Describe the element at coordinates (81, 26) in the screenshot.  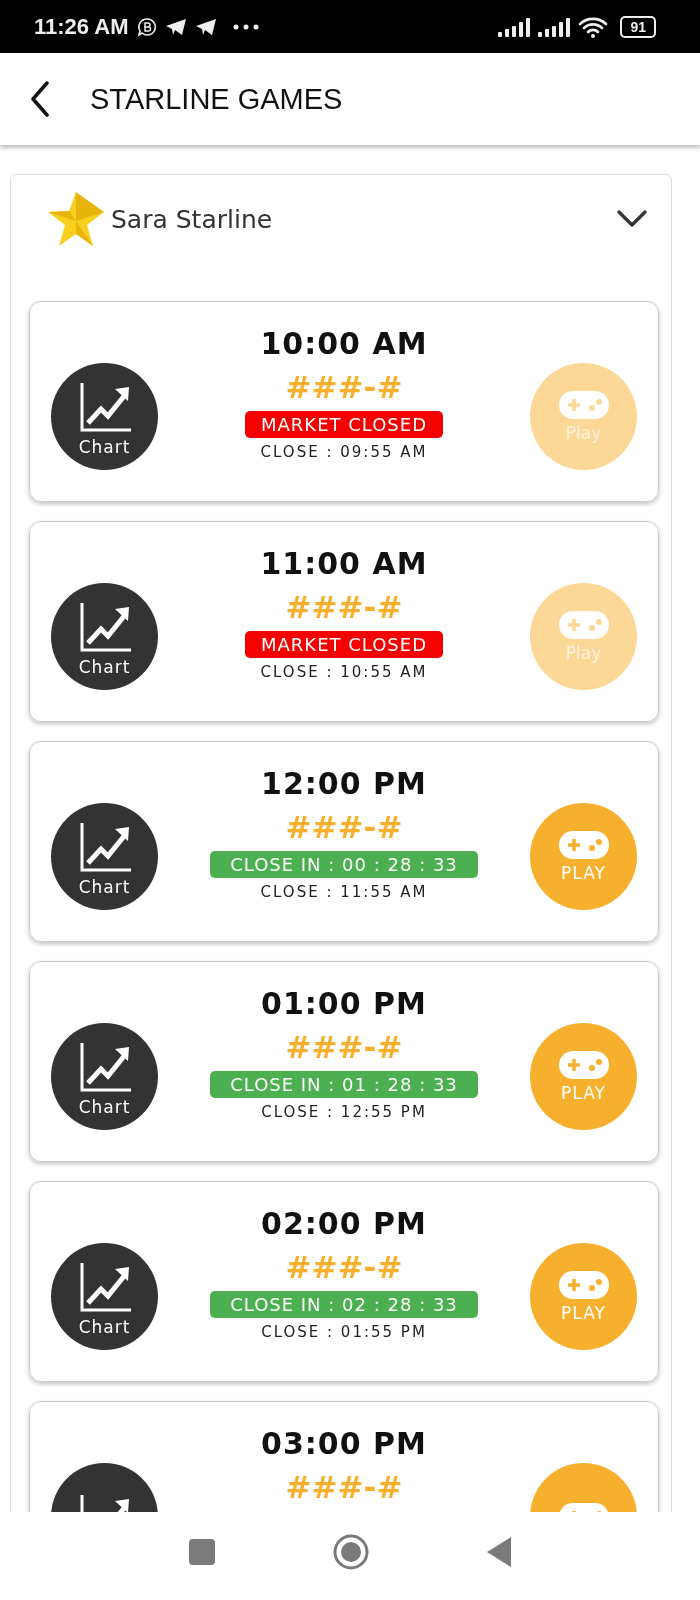
I see `clock-time: 11:26 AM` at that location.